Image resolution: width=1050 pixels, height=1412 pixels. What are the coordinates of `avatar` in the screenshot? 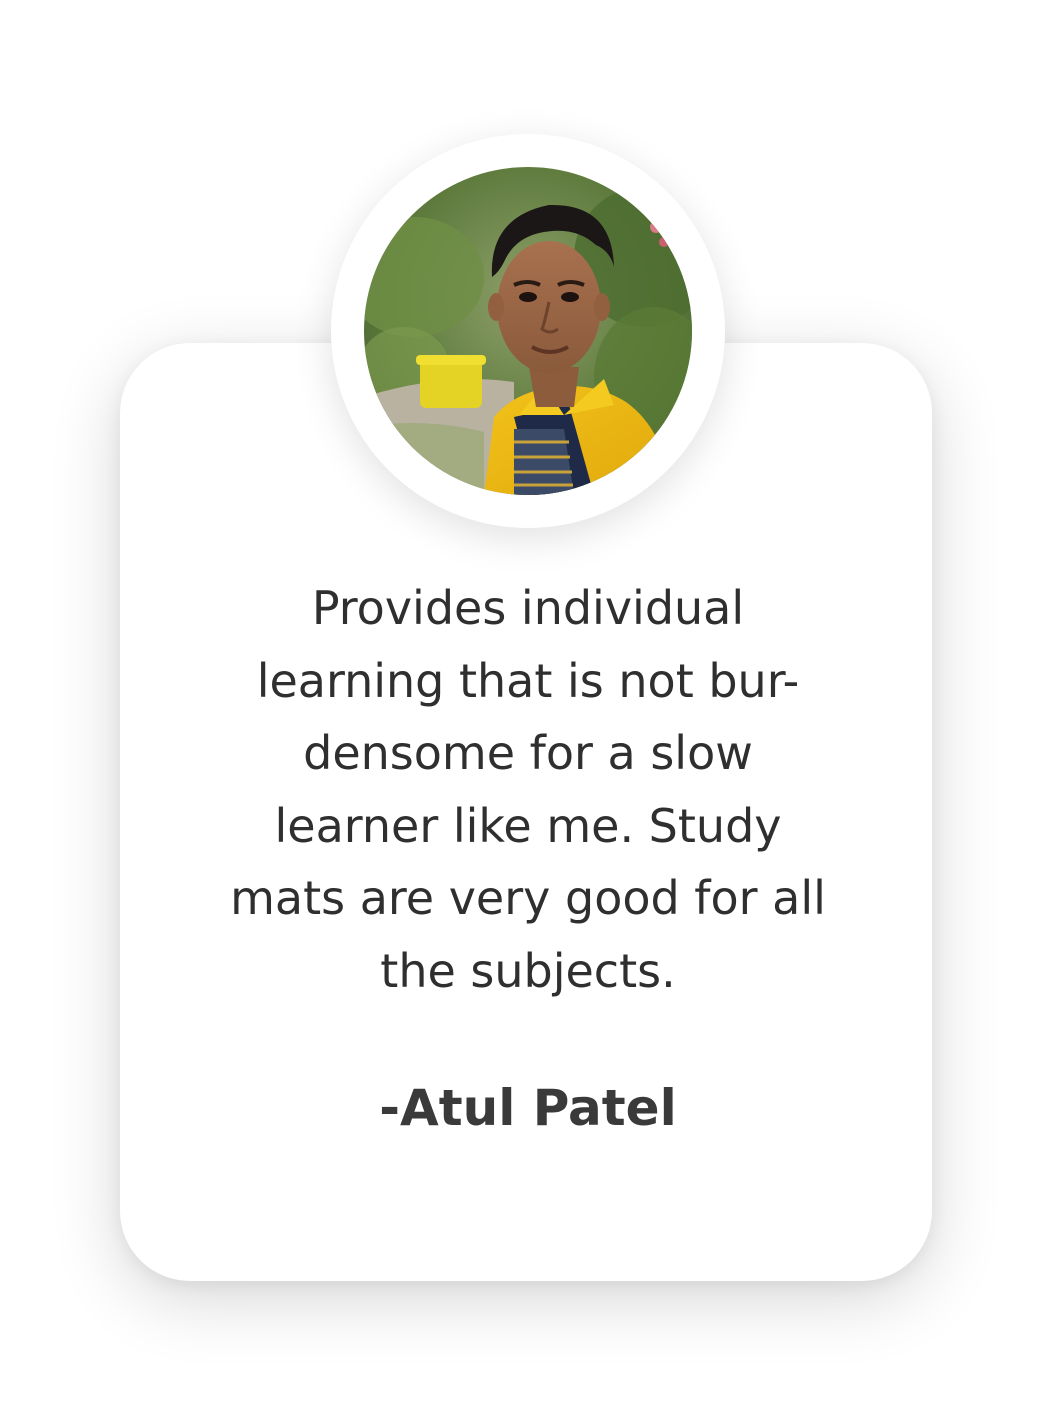 It's located at (528, 331).